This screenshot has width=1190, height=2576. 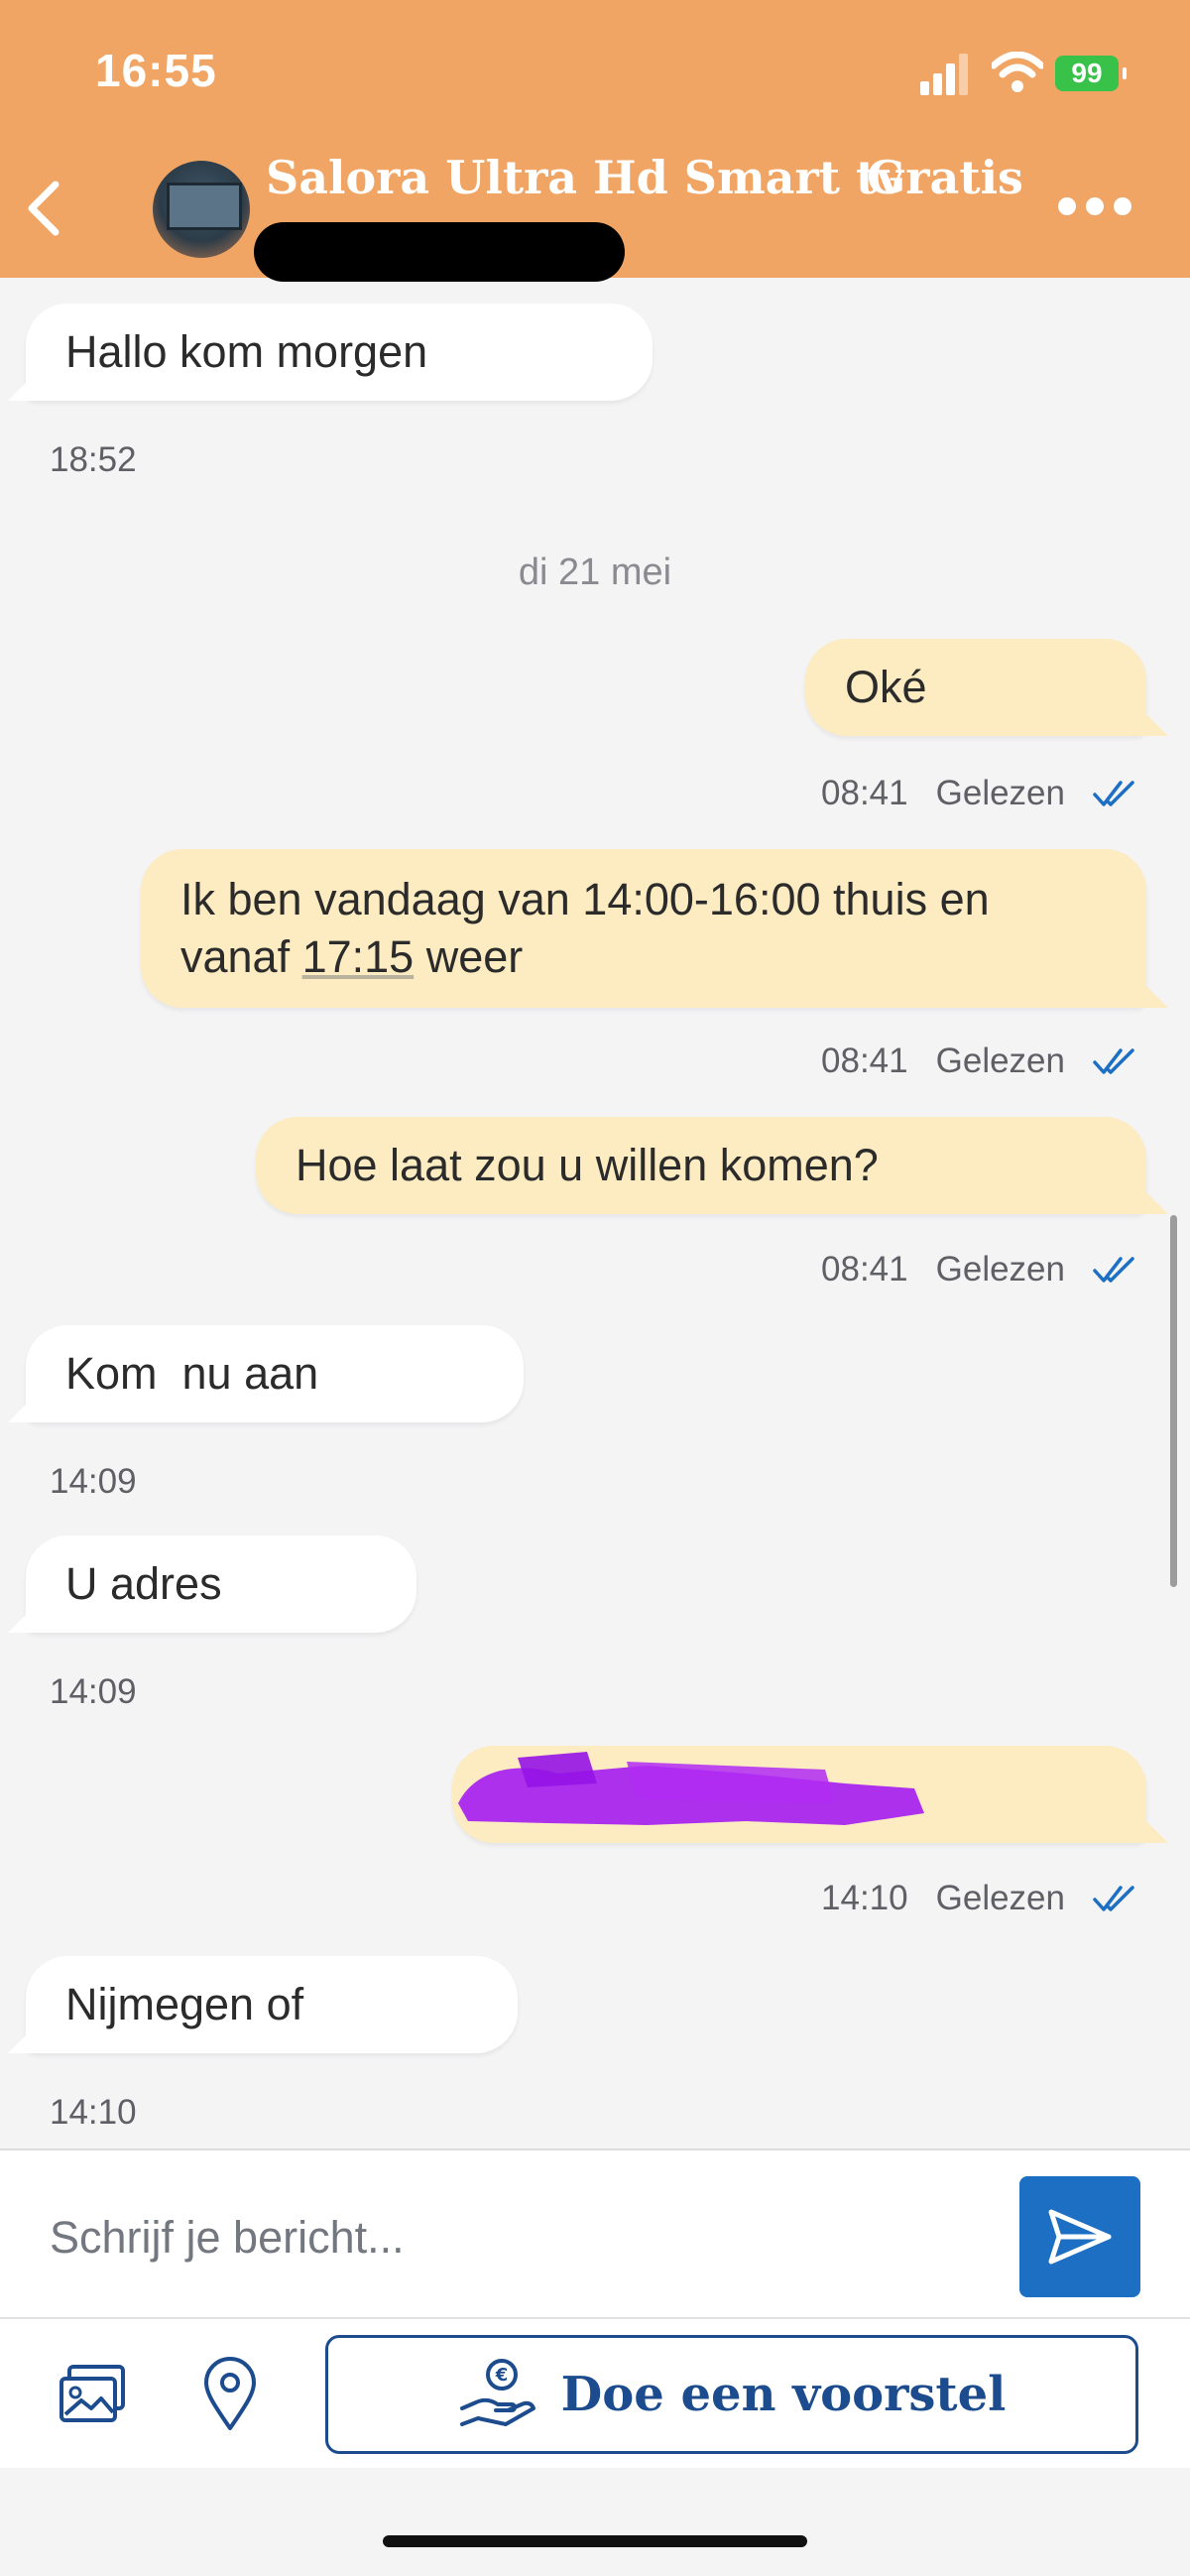 What do you see at coordinates (595, 572) in the screenshot?
I see `date-divider: di 21 mei` at bounding box center [595, 572].